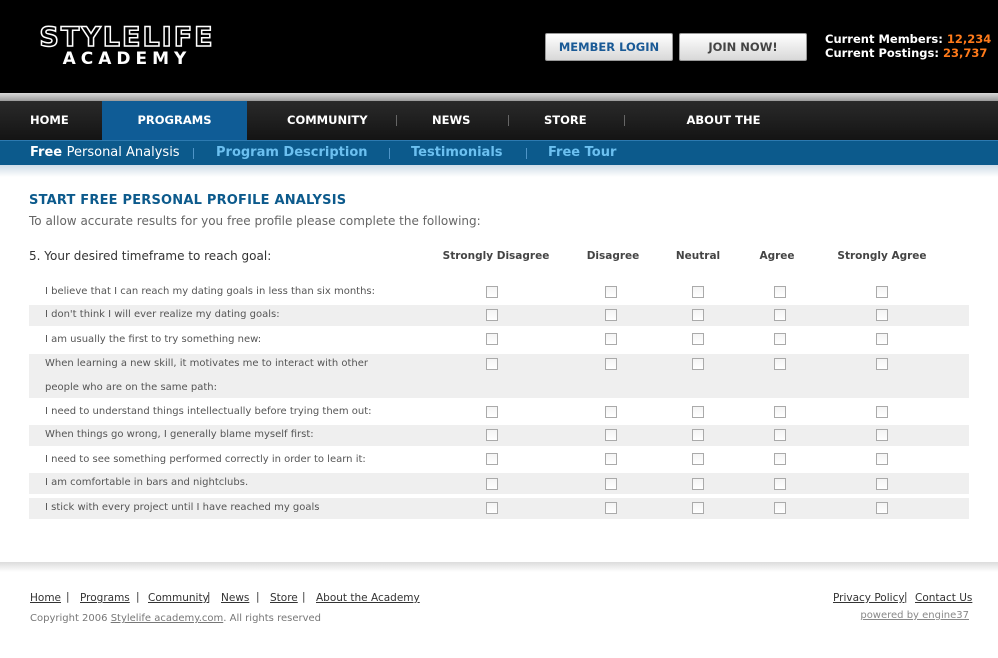 Image resolution: width=998 pixels, height=658 pixels. What do you see at coordinates (127, 45) in the screenshot?
I see `stylelife-logo: STYLELIFE ACADEMY` at bounding box center [127, 45].